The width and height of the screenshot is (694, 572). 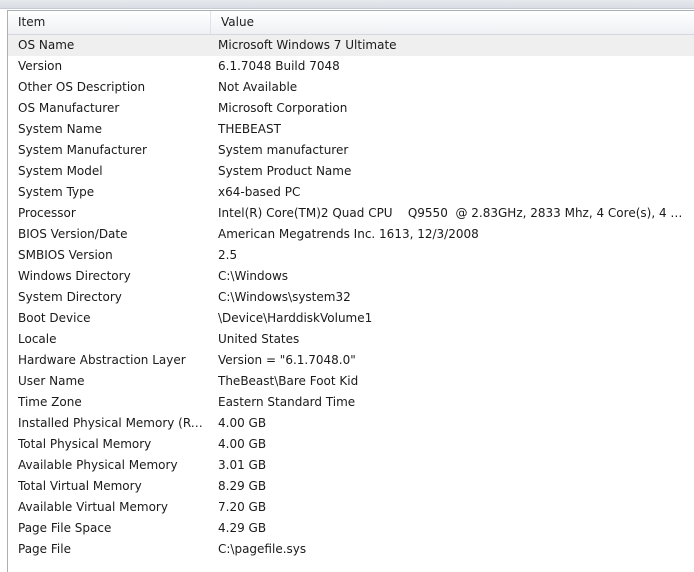 What do you see at coordinates (98, 465) in the screenshot?
I see `item-cell: Available Physical Memory` at bounding box center [98, 465].